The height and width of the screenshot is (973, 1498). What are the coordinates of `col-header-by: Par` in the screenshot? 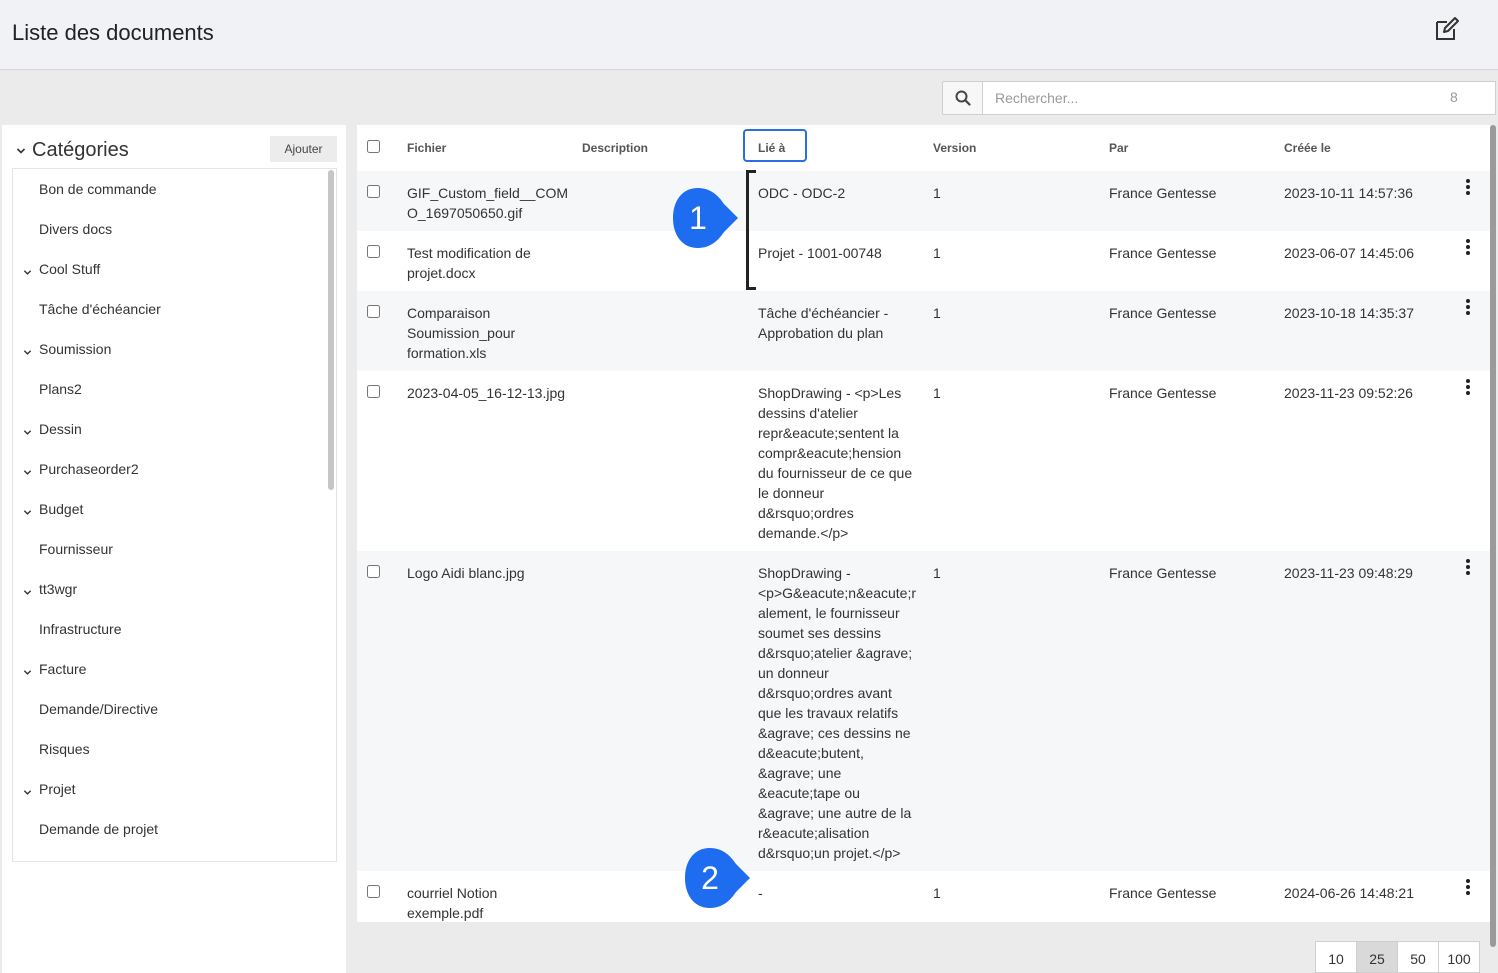 It's located at (1118, 148).